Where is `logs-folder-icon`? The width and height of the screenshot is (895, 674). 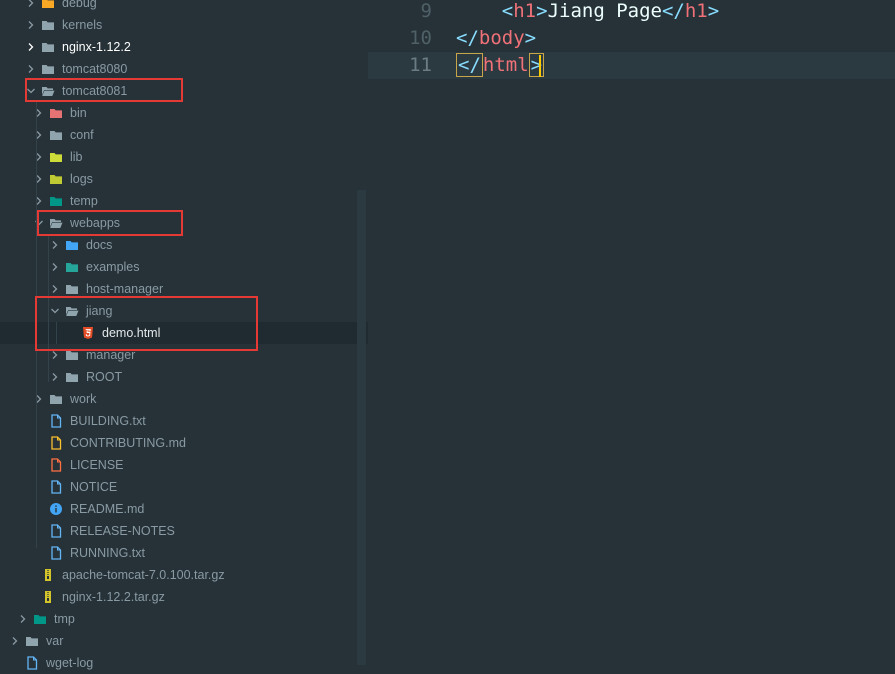 logs-folder-icon is located at coordinates (56, 179).